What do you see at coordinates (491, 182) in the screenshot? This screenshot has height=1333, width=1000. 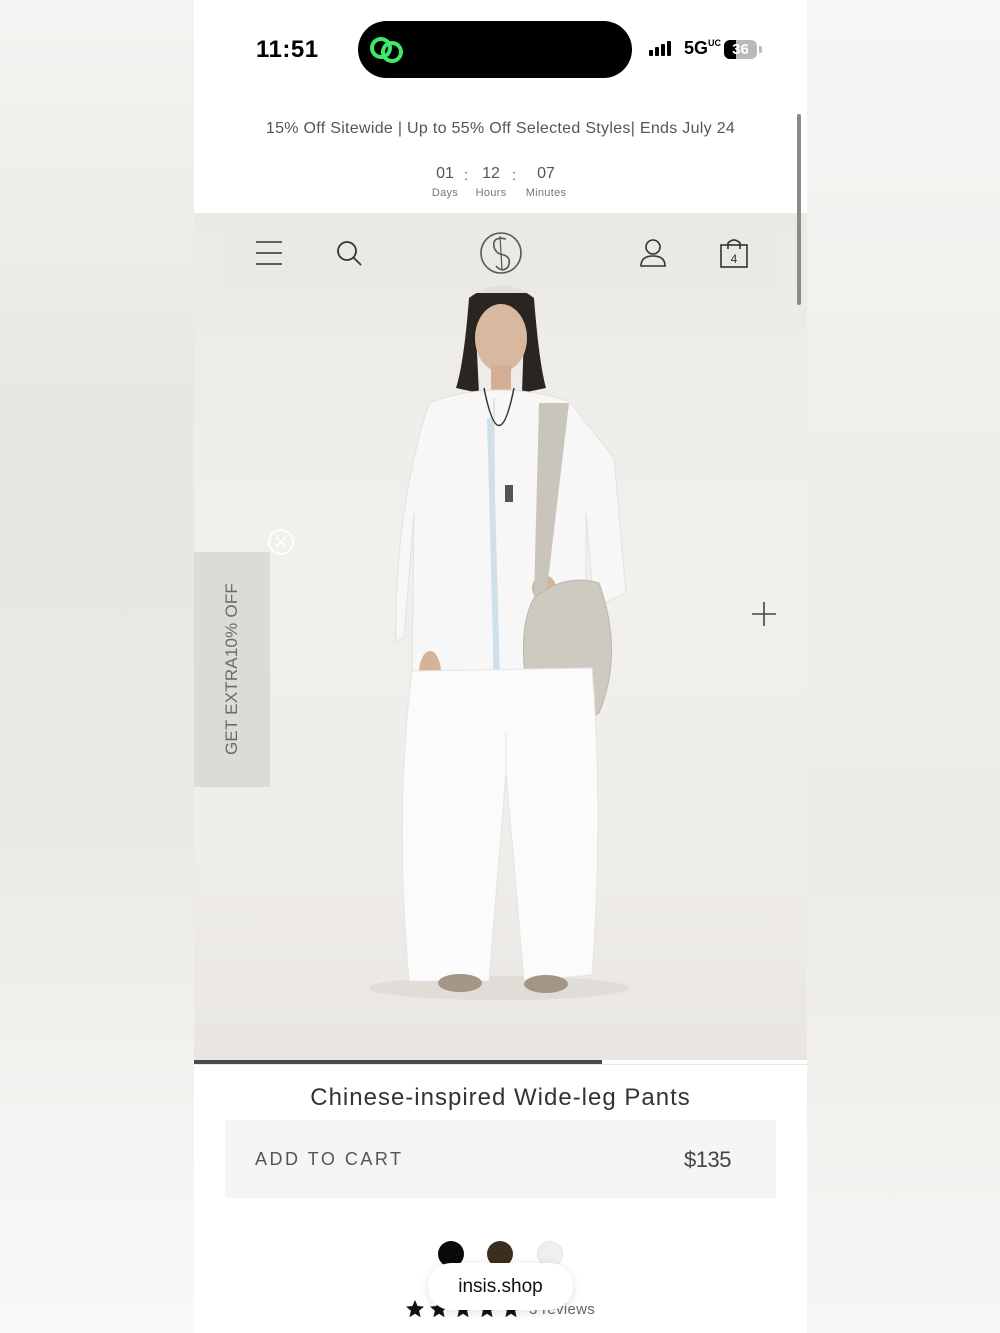 I see `countdown-hours: 12 Hours` at bounding box center [491, 182].